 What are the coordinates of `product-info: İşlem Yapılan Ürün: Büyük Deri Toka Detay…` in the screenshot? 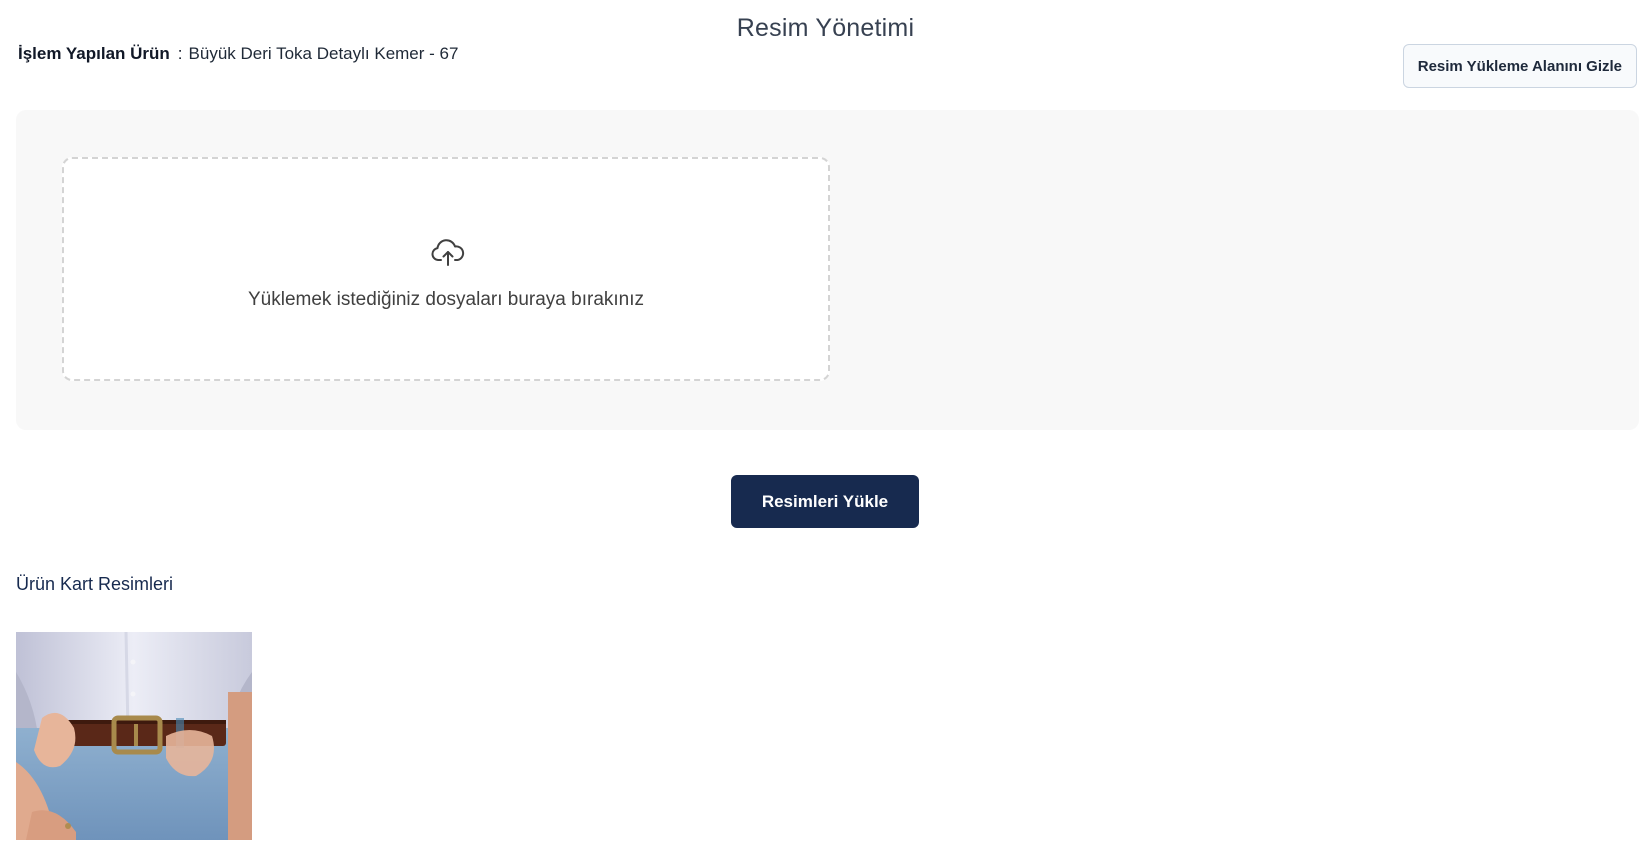 It's located at (238, 54).